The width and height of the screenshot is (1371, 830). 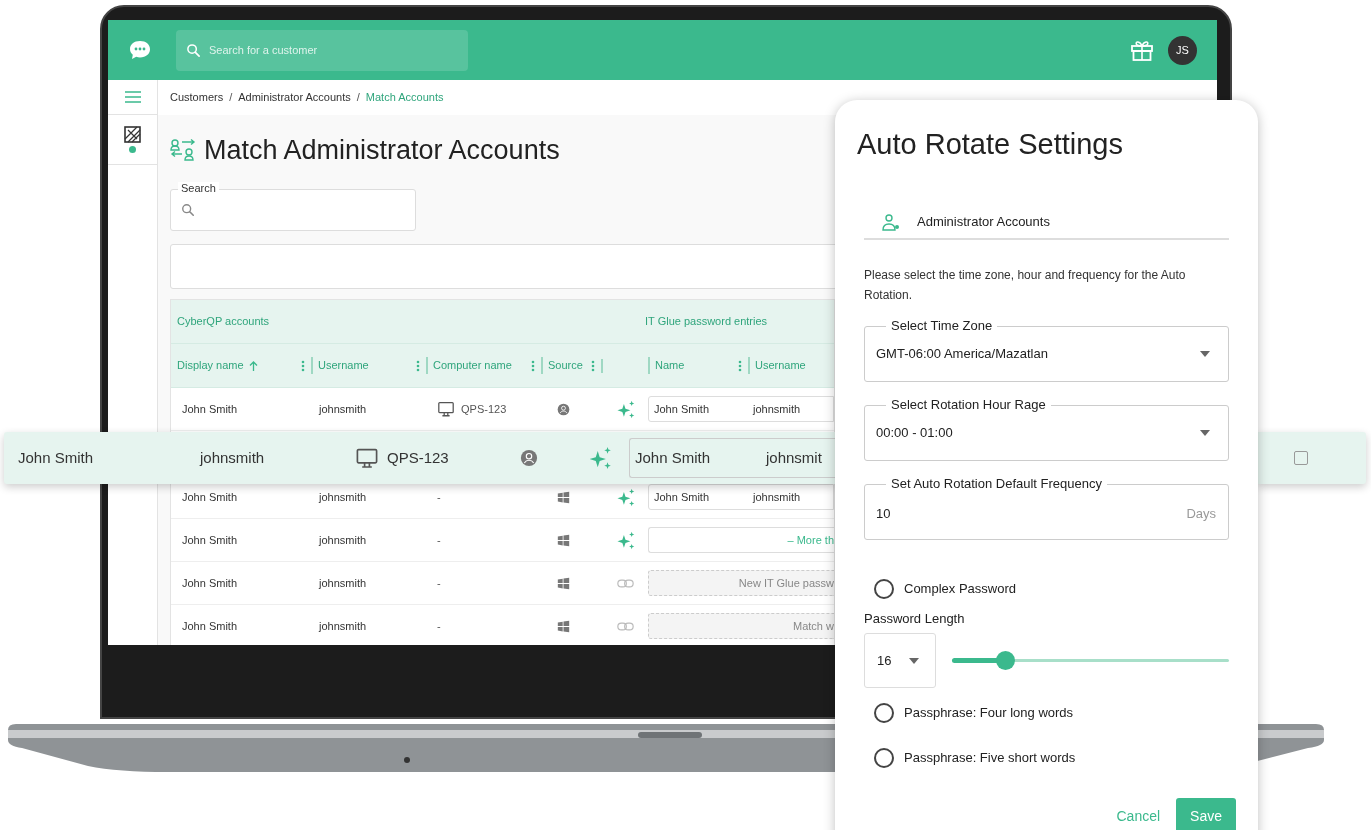 I want to click on field-label: Set Auto Rotation Default Frequency, so click(x=996, y=484).